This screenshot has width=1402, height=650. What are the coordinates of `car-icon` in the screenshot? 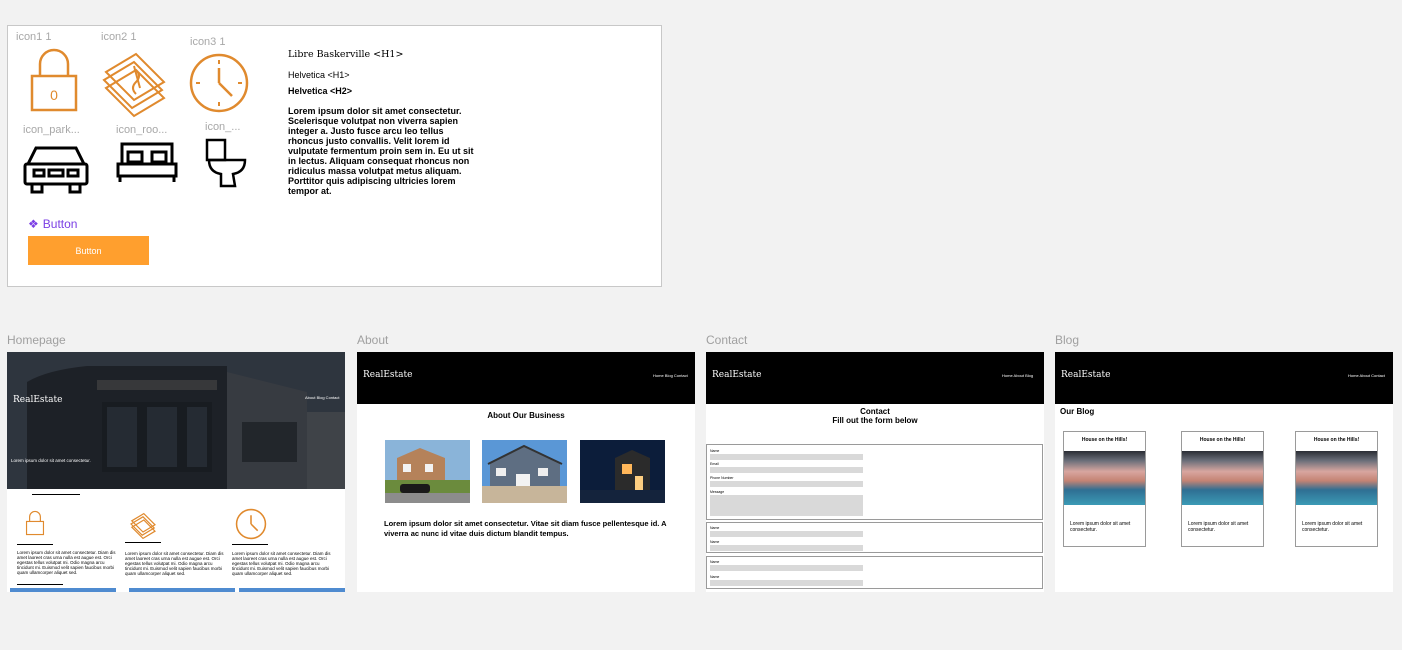 It's located at (56, 170).